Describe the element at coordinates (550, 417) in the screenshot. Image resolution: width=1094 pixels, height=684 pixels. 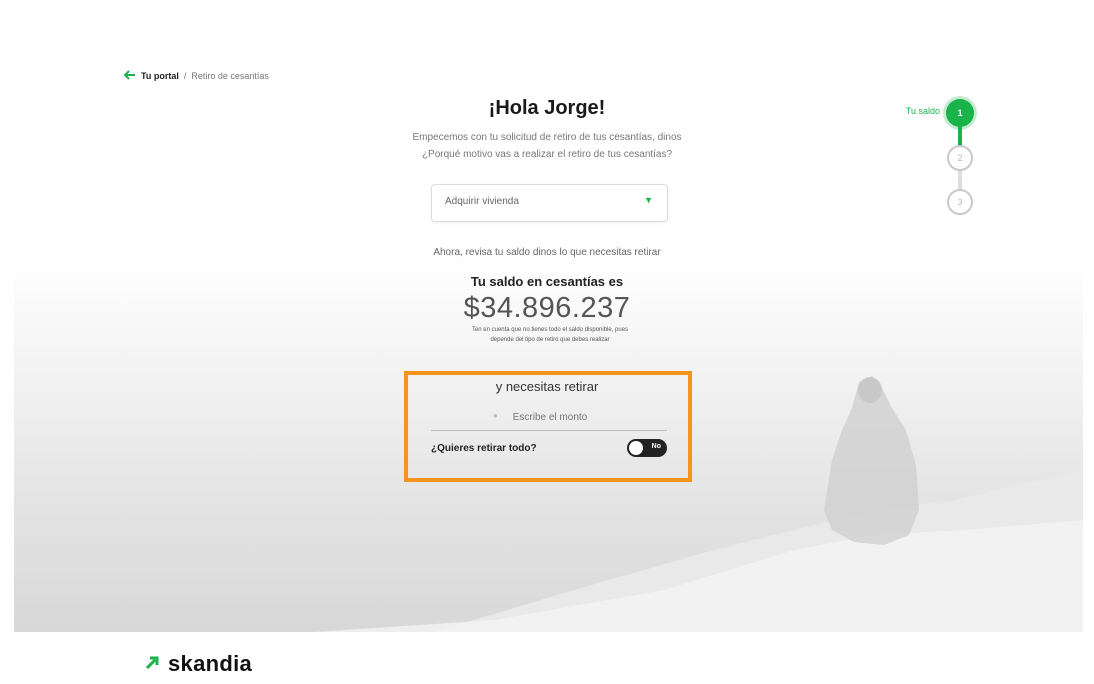
I see `amount-input` at that location.